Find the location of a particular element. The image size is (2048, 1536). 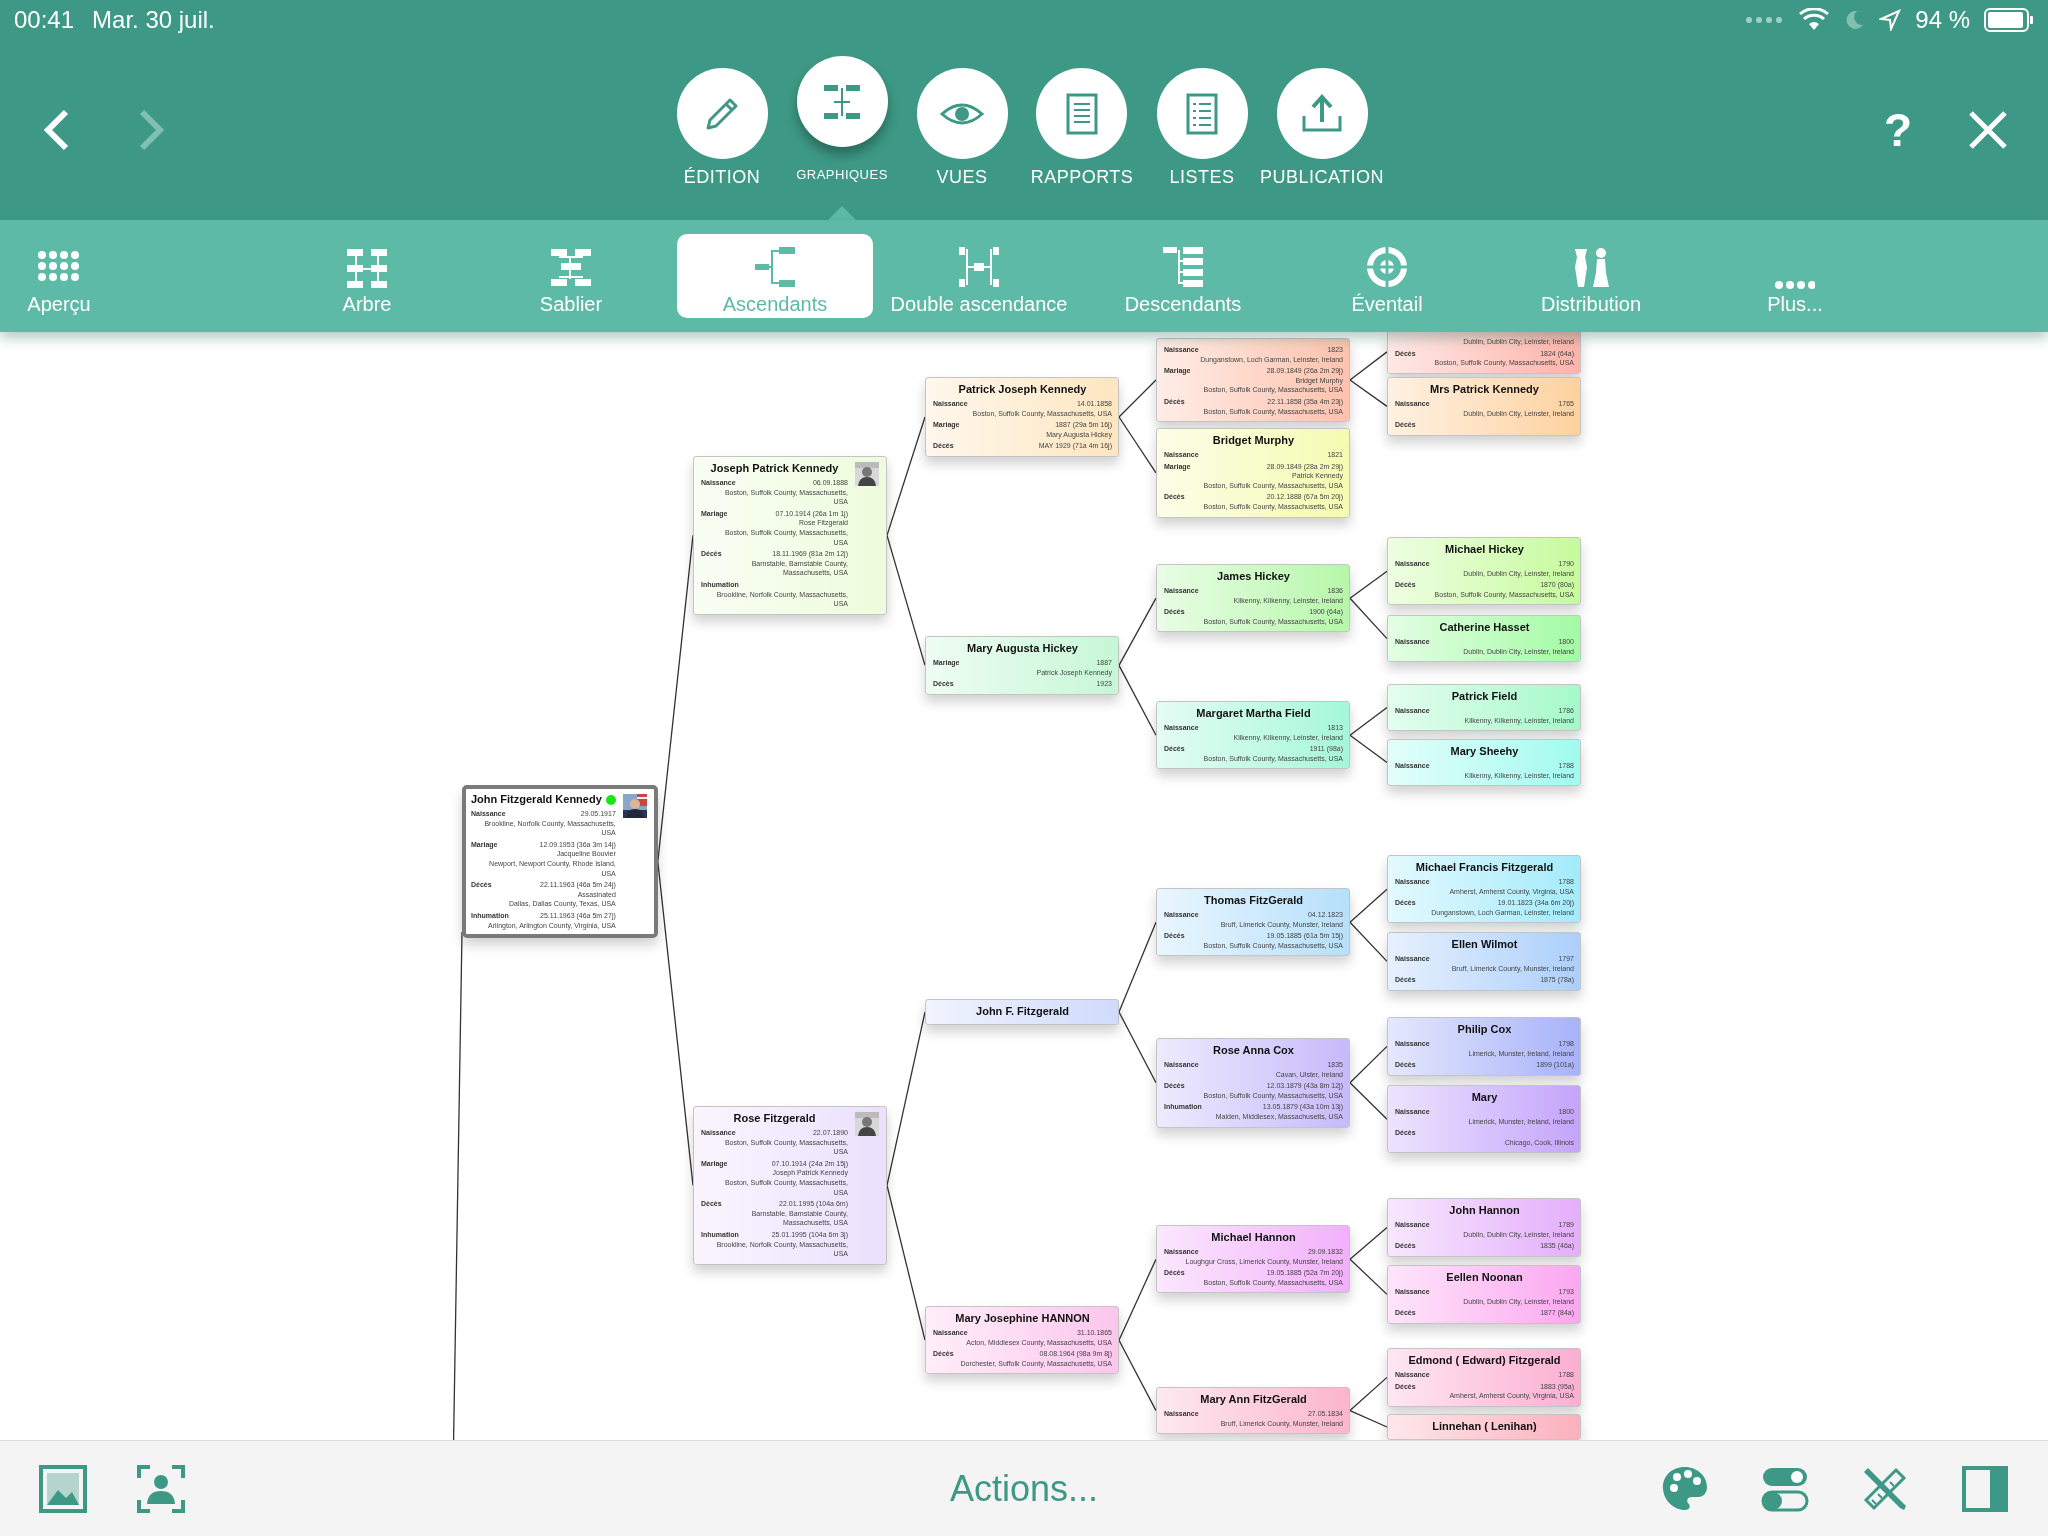

person-name: Michael Hickey is located at coordinates (1484, 549).